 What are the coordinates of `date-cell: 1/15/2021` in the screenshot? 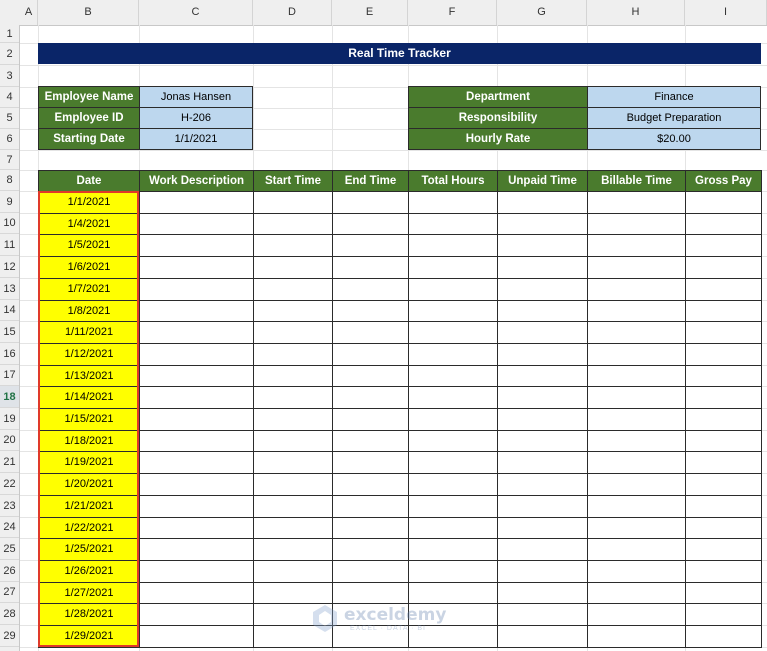 It's located at (89, 419).